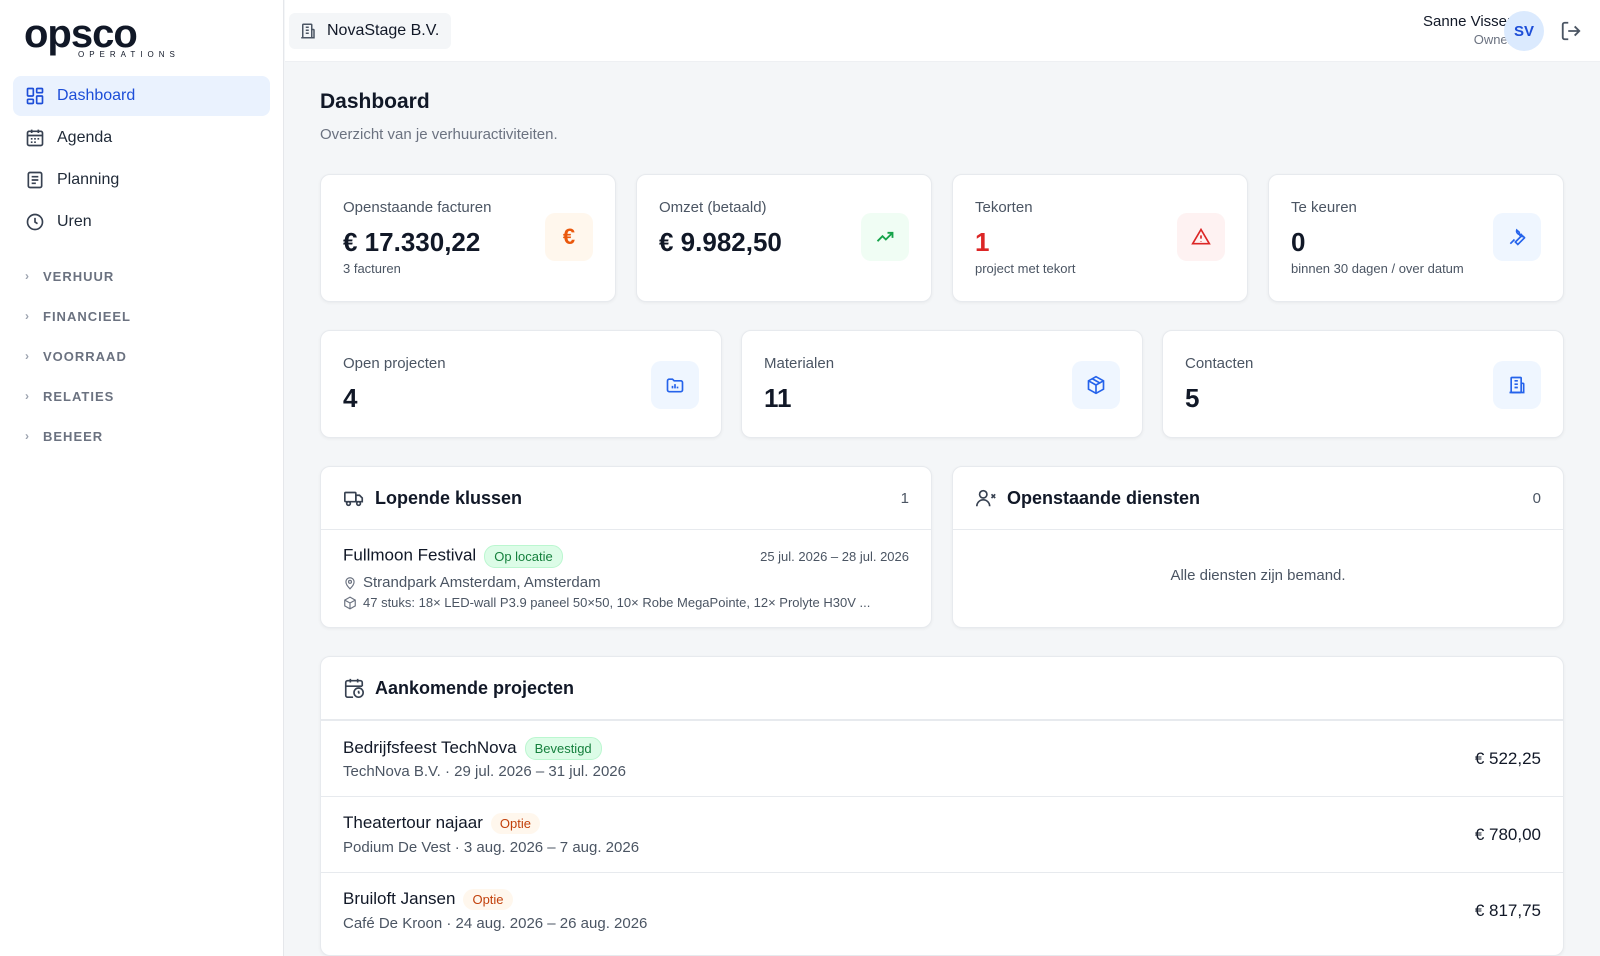 The image size is (1600, 956). What do you see at coordinates (1004, 207) in the screenshot?
I see `stat-label: Tekorten` at bounding box center [1004, 207].